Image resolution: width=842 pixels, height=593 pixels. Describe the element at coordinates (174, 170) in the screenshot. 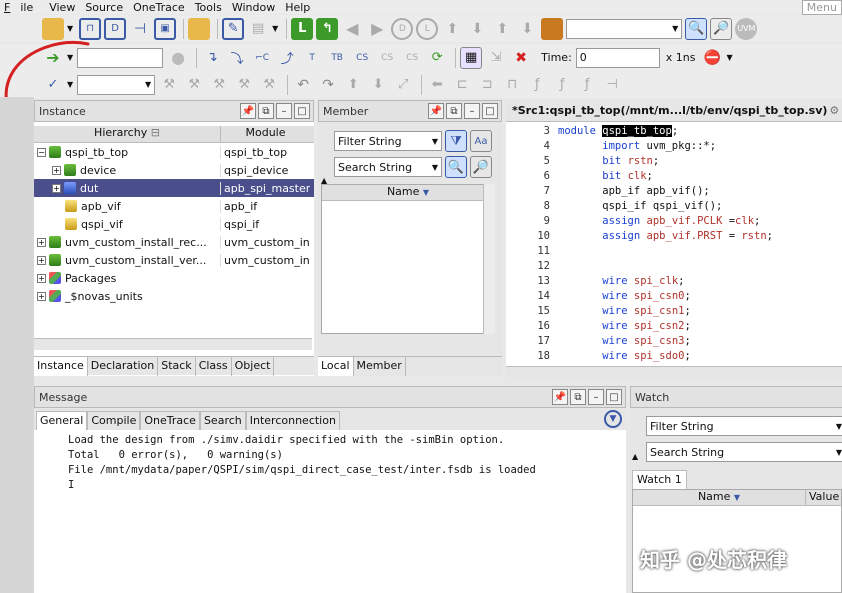

I see `tree-row: + device qspi_device` at that location.